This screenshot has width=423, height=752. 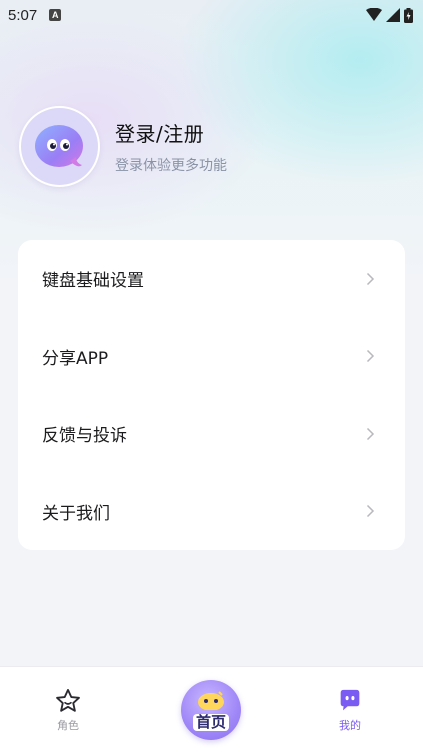 What do you see at coordinates (211, 279) in the screenshot?
I see `menu-item-keyboard-settings: 键盘基础设置` at bounding box center [211, 279].